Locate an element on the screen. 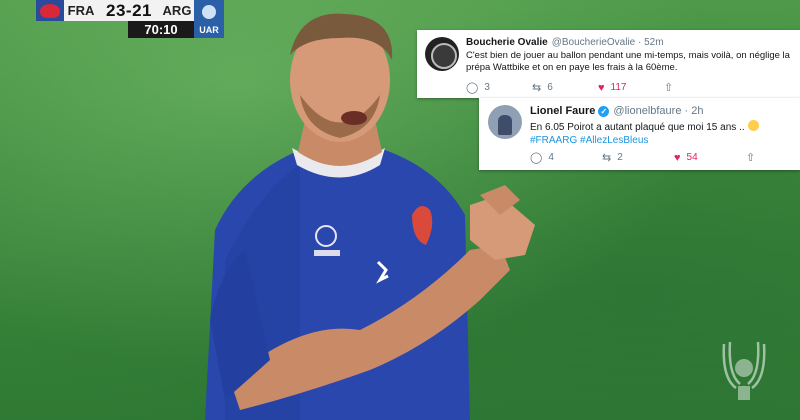  display-name: Boucherie Ovalie is located at coordinates (507, 42).